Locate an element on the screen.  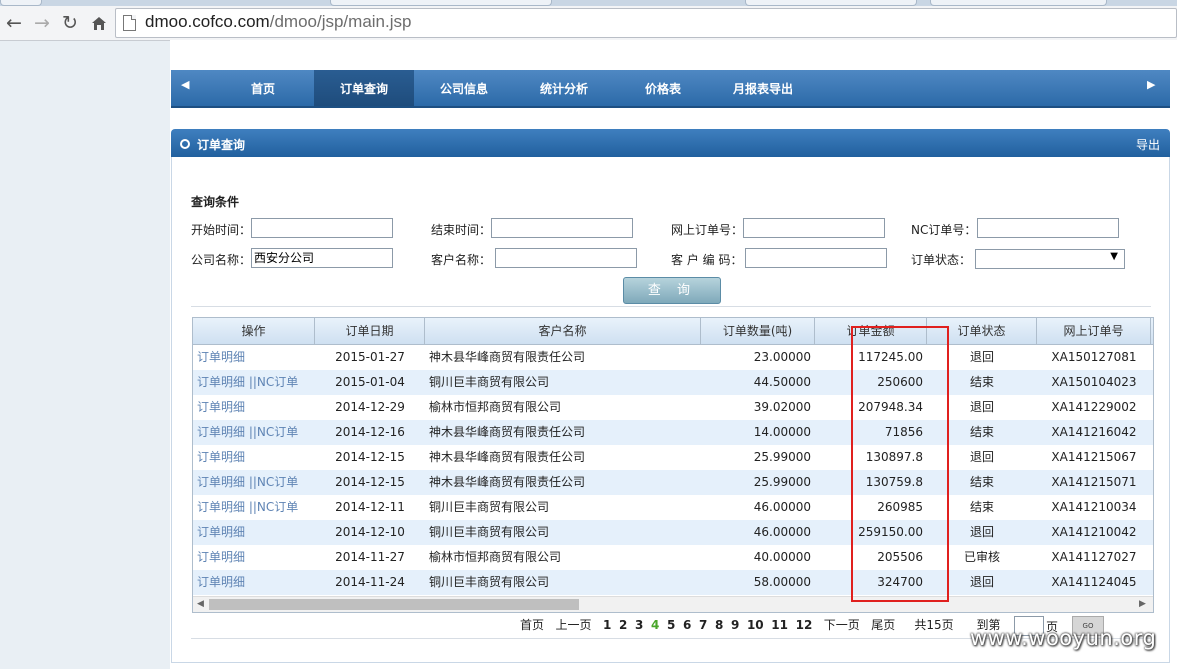
nc-order-label: NC订单号： is located at coordinates (944, 230).